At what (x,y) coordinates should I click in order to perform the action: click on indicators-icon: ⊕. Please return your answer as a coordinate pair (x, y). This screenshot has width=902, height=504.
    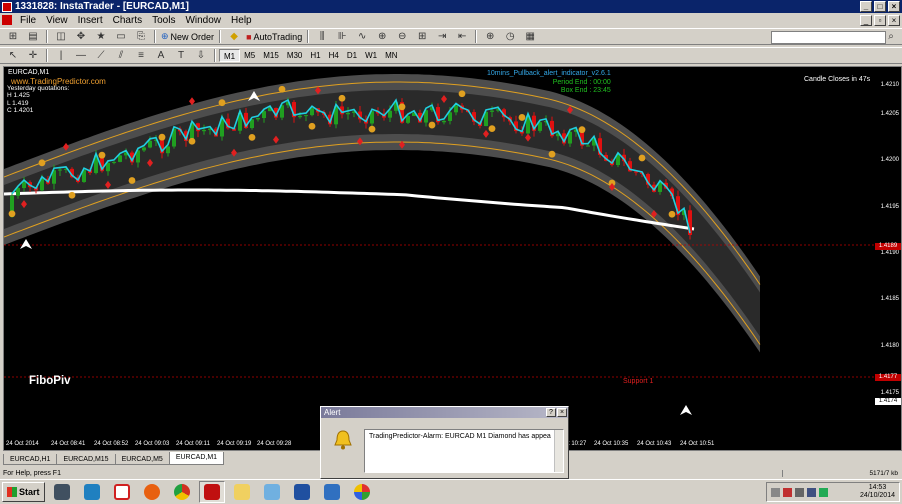
    Looking at the image, I should click on (490, 36).